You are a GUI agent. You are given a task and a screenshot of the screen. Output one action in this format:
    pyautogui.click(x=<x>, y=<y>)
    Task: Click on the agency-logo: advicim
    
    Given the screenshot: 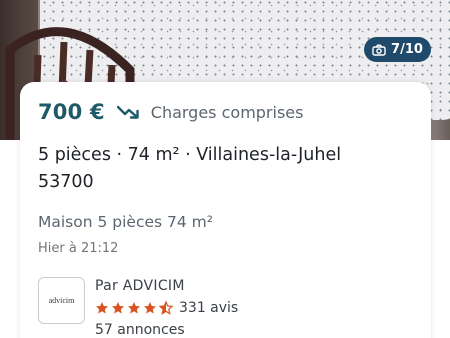 What is the action you would take?
    pyautogui.click(x=61, y=300)
    